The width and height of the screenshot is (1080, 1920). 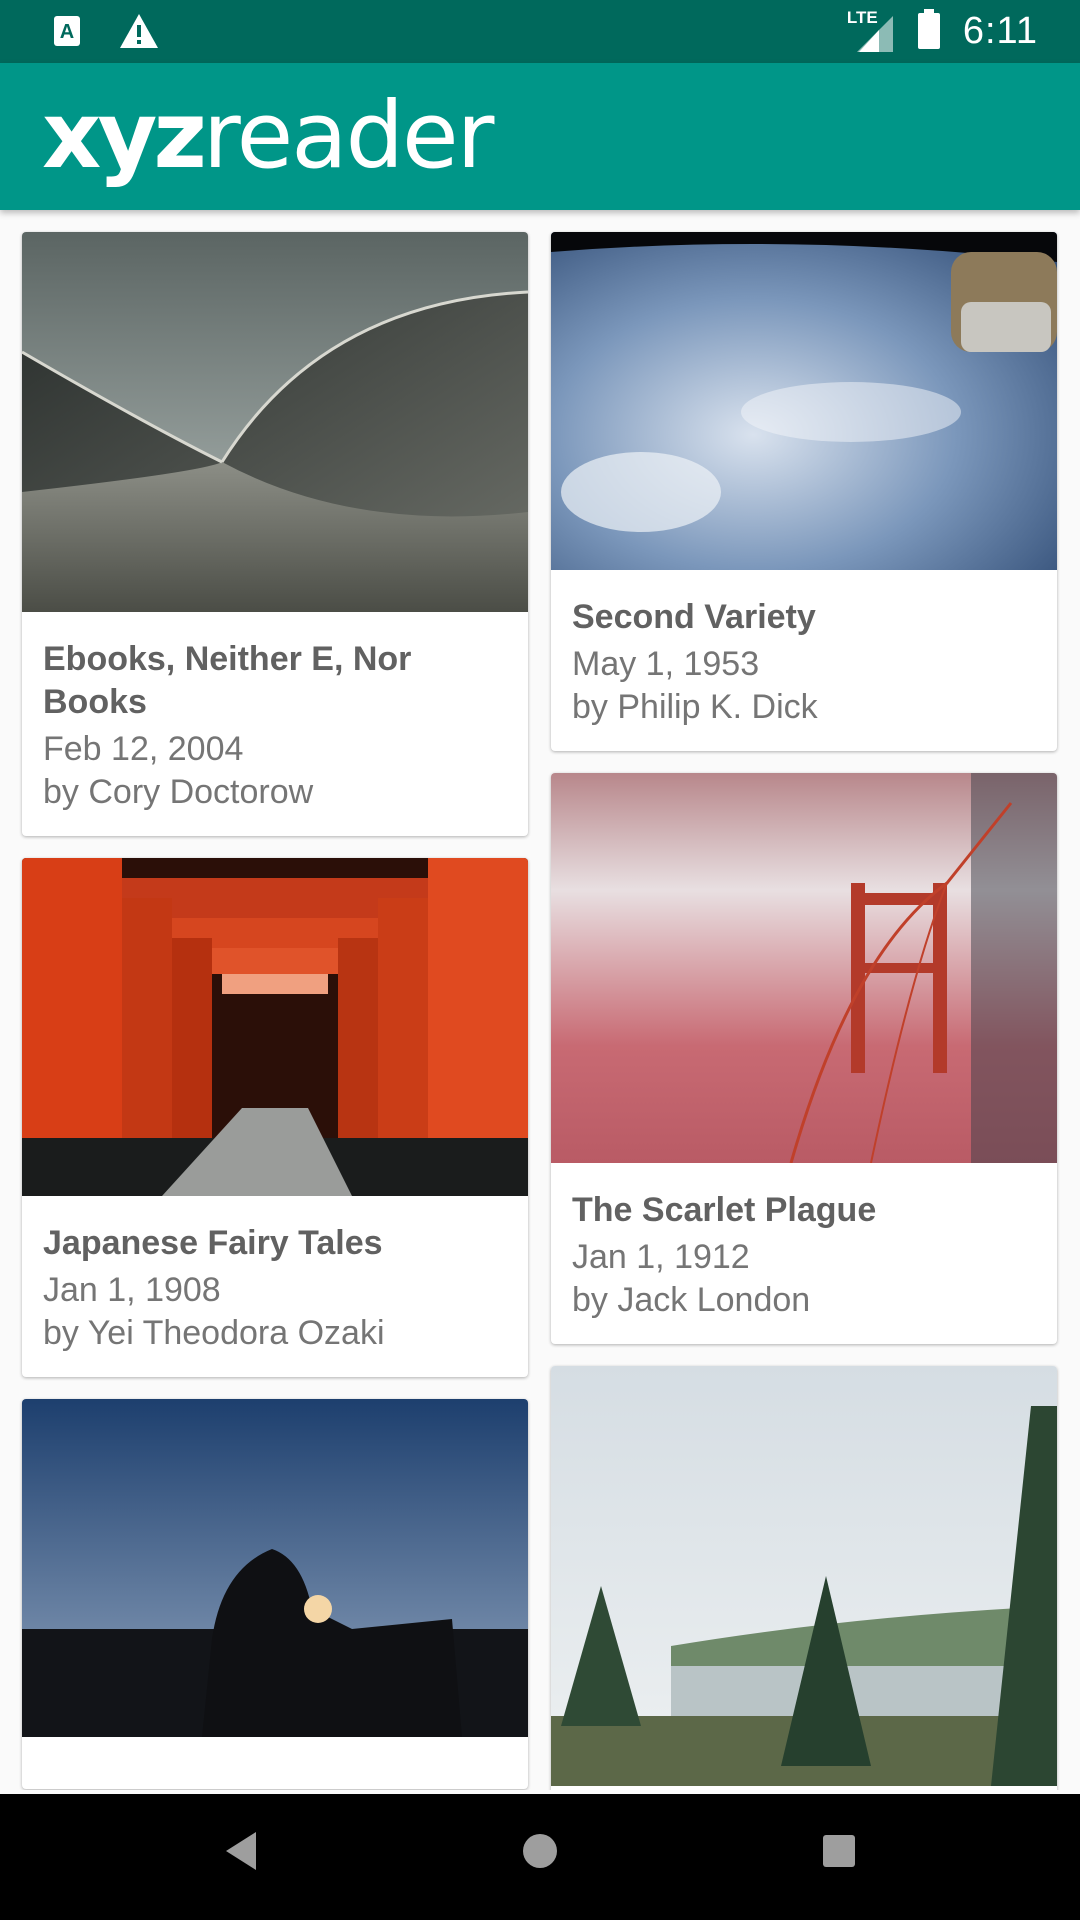 What do you see at coordinates (695, 707) in the screenshot?
I see `article-author: by Philip K. Dick` at bounding box center [695, 707].